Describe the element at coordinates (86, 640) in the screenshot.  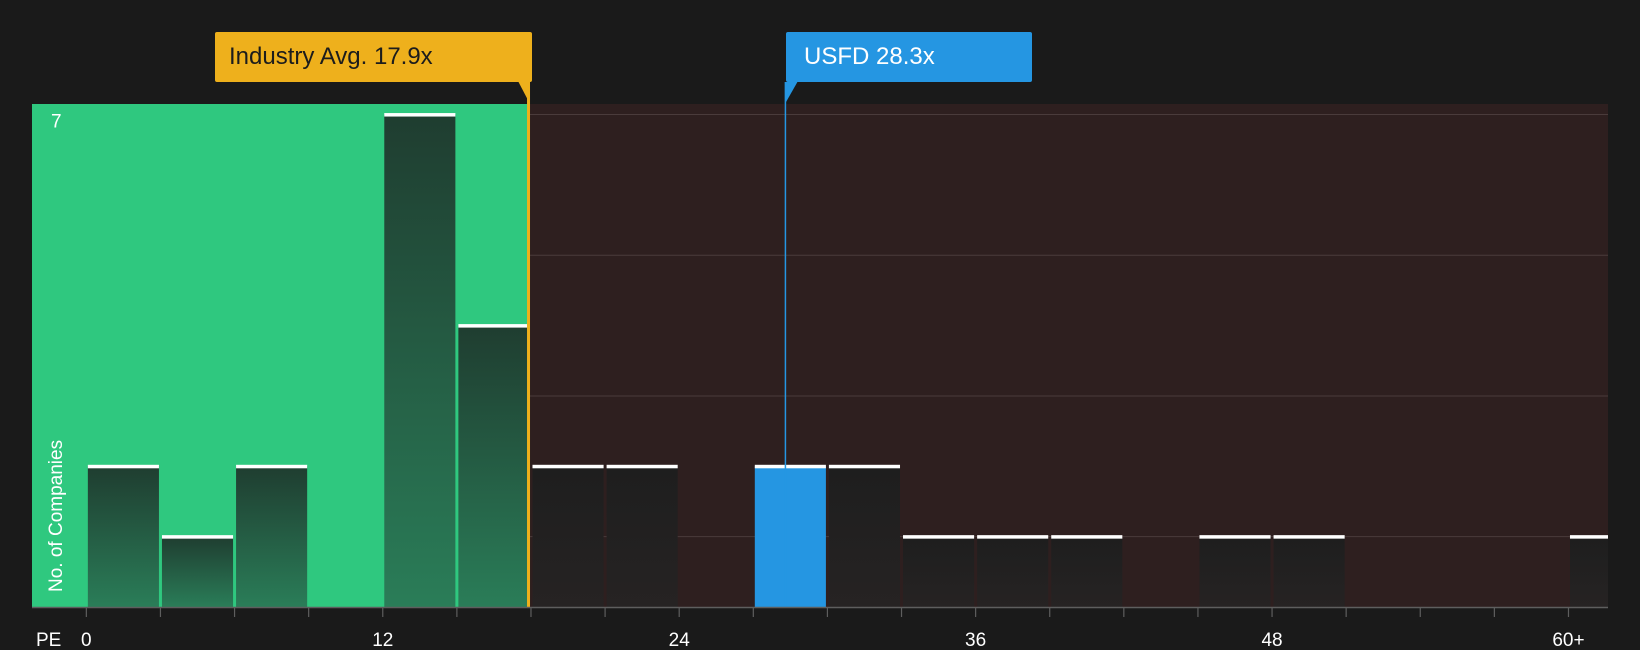
I see `x-tick-label: 0` at that location.